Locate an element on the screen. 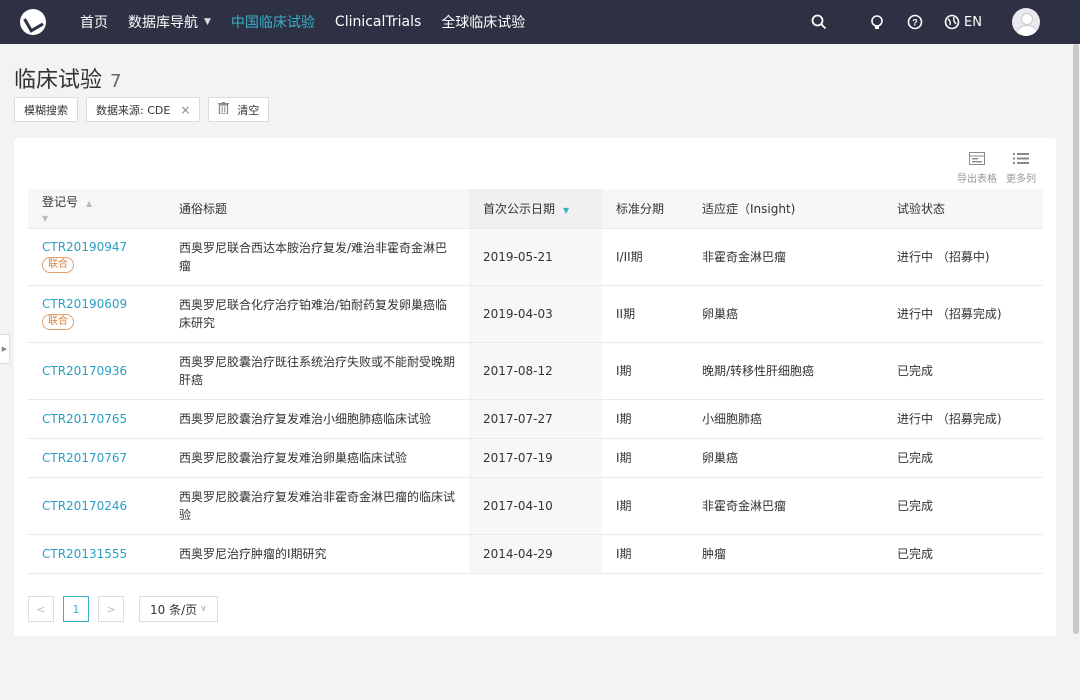 The image size is (1080, 700). filter-bar: 模糊搜索 数据来源: CDE × 清空 is located at coordinates (145, 109).